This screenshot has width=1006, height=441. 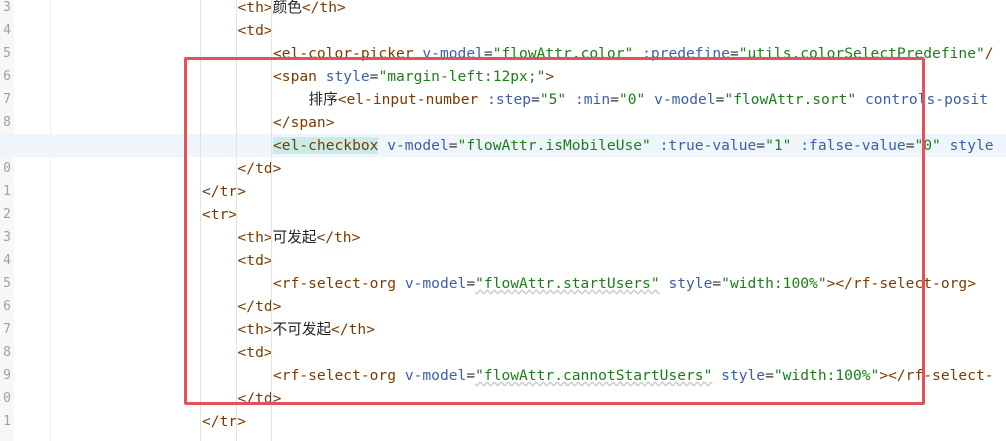 I want to click on code-token-tag: ></rf-select-, so click(x=936, y=375).